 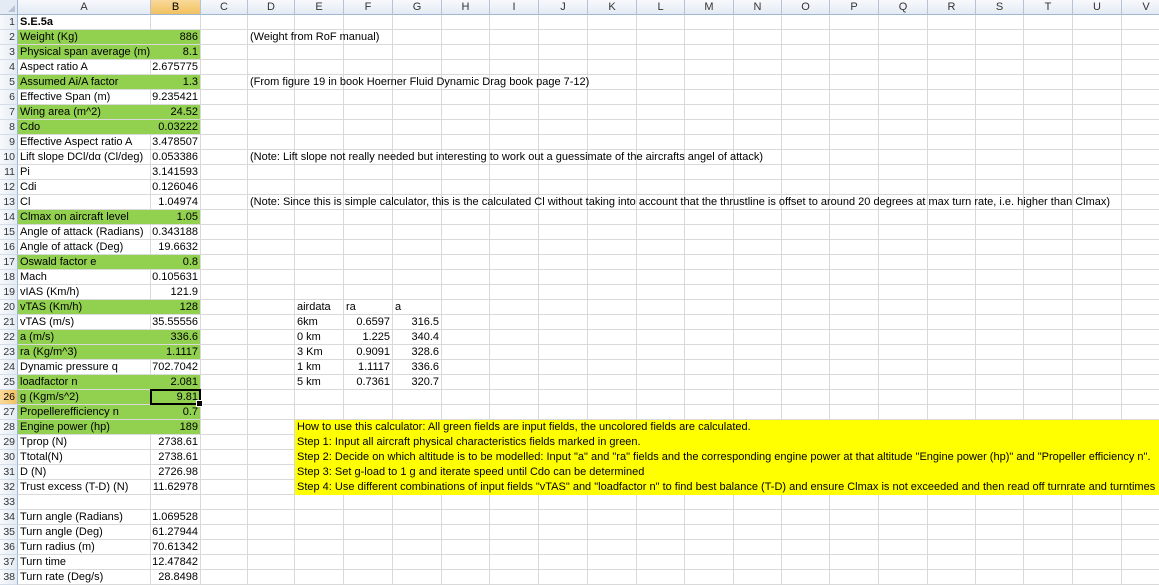 I want to click on cell-label-a11: Pi, so click(x=25, y=172).